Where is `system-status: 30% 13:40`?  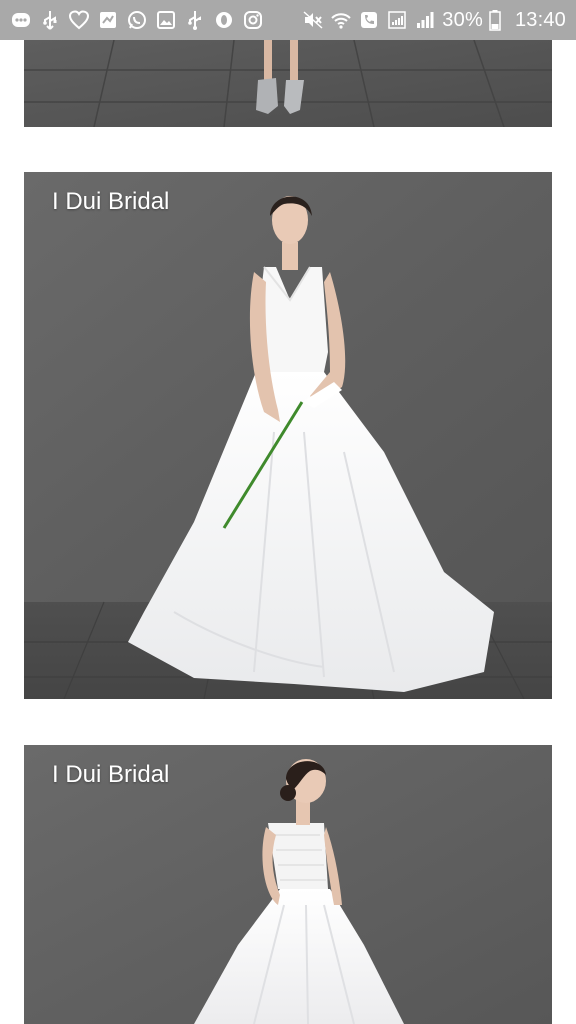
system-status: 30% 13:40 is located at coordinates (434, 20).